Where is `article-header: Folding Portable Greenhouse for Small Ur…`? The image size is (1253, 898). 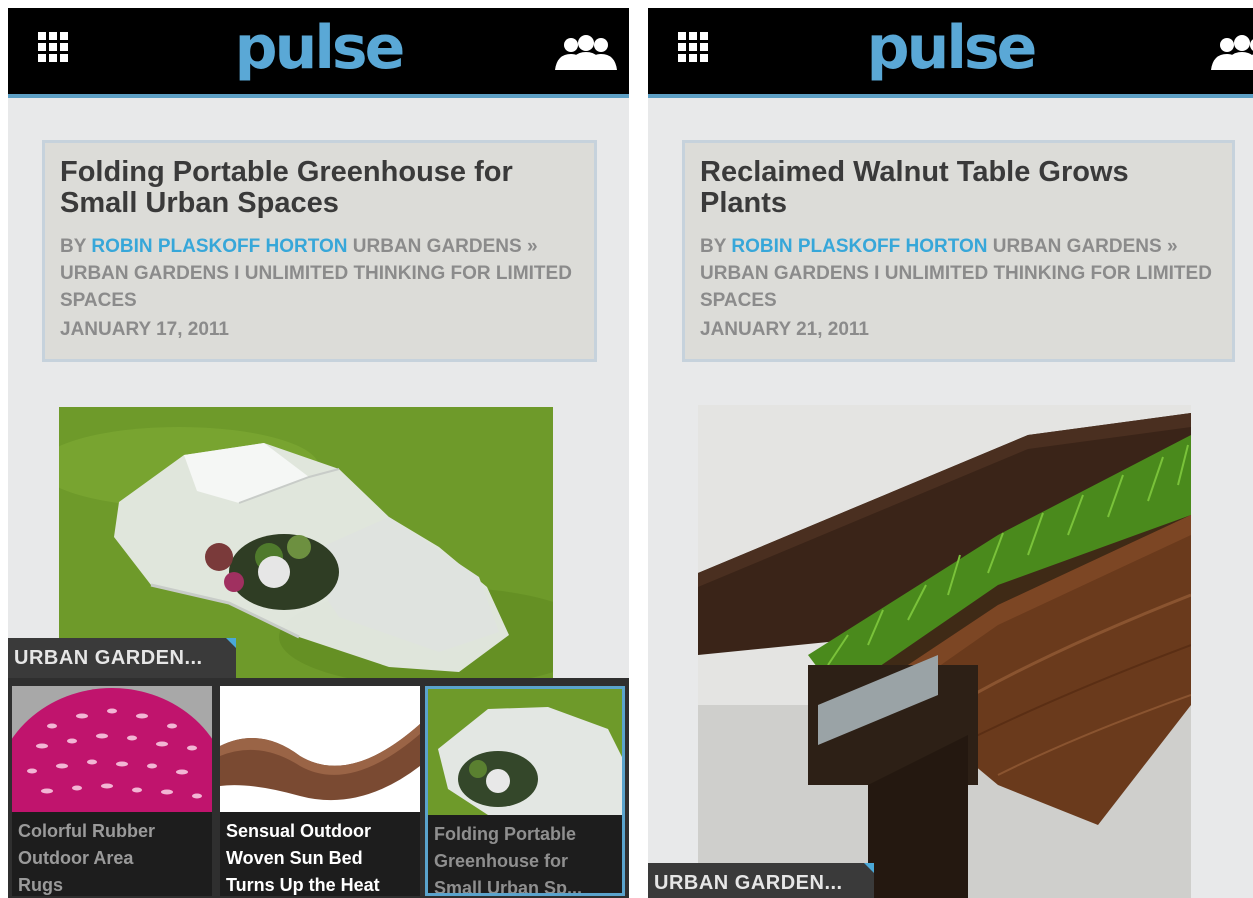 article-header: Folding Portable Greenhouse for Small Ur… is located at coordinates (319, 251).